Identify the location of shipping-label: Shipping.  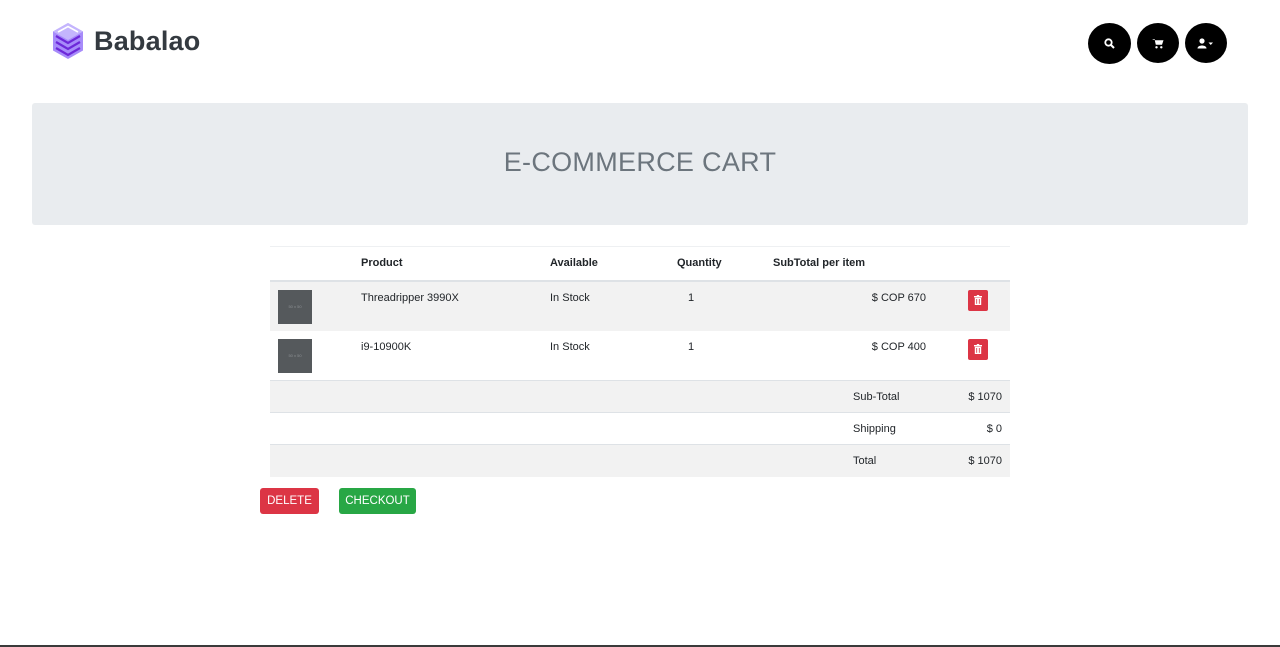
(874, 428).